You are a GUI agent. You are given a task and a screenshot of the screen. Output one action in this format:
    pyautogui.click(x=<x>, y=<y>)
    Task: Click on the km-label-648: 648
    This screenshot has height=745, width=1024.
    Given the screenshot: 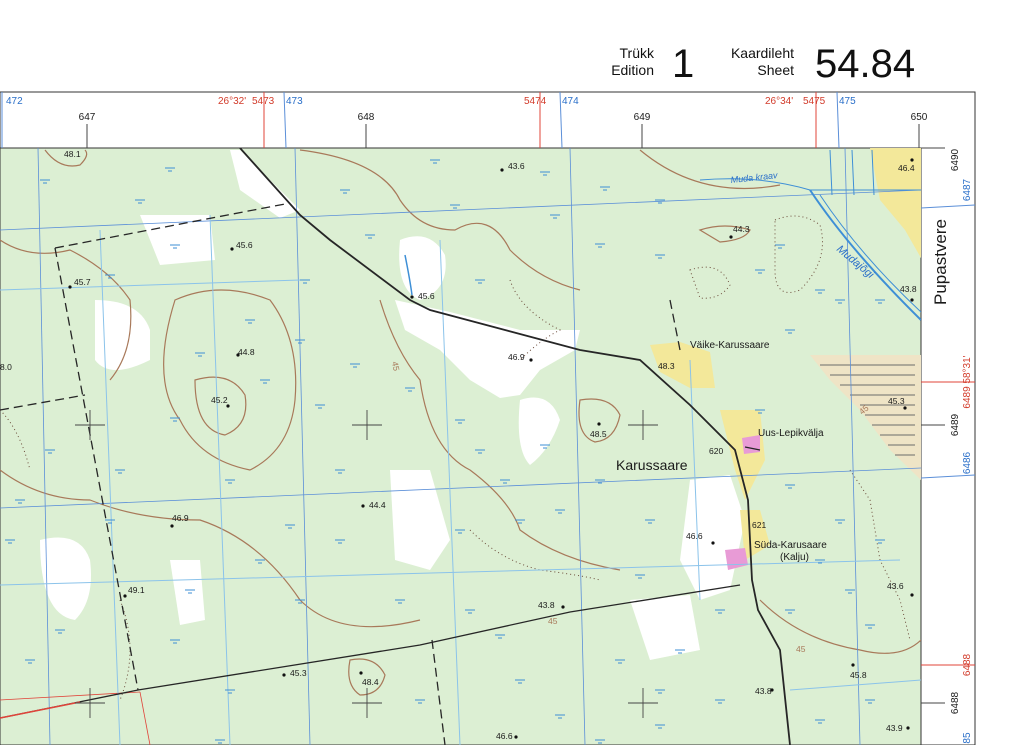 What is the action you would take?
    pyautogui.click(x=366, y=117)
    